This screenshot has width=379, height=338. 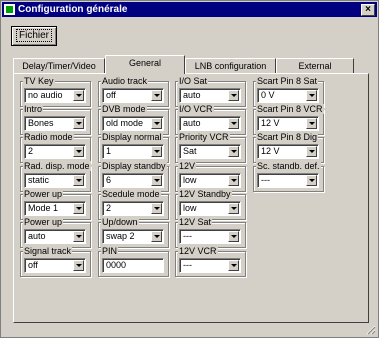 I want to click on tab-lnb-configuration: LNB configuration, so click(x=230, y=65).